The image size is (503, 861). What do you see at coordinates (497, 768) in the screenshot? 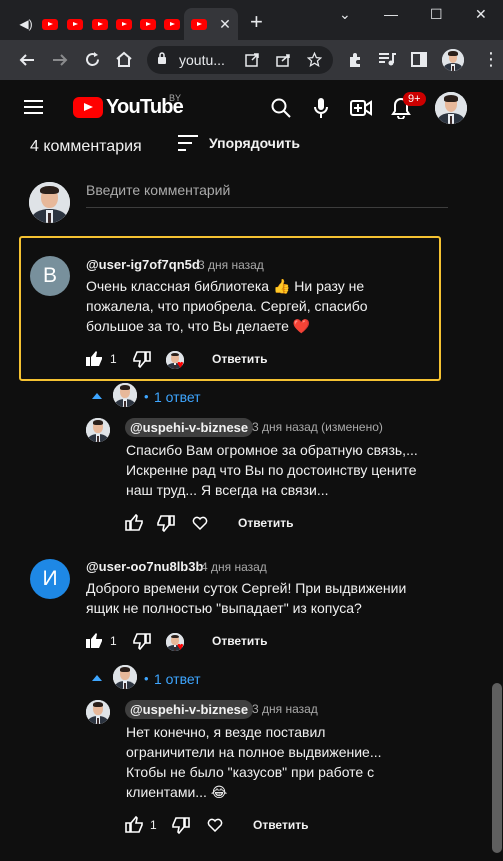
I see `scrollbar-thumb` at bounding box center [497, 768].